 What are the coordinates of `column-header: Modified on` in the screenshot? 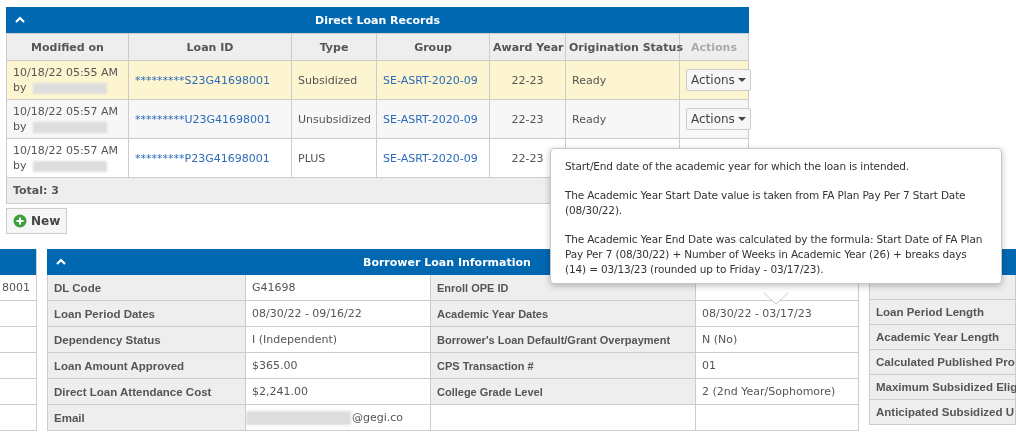 It's located at (67, 47).